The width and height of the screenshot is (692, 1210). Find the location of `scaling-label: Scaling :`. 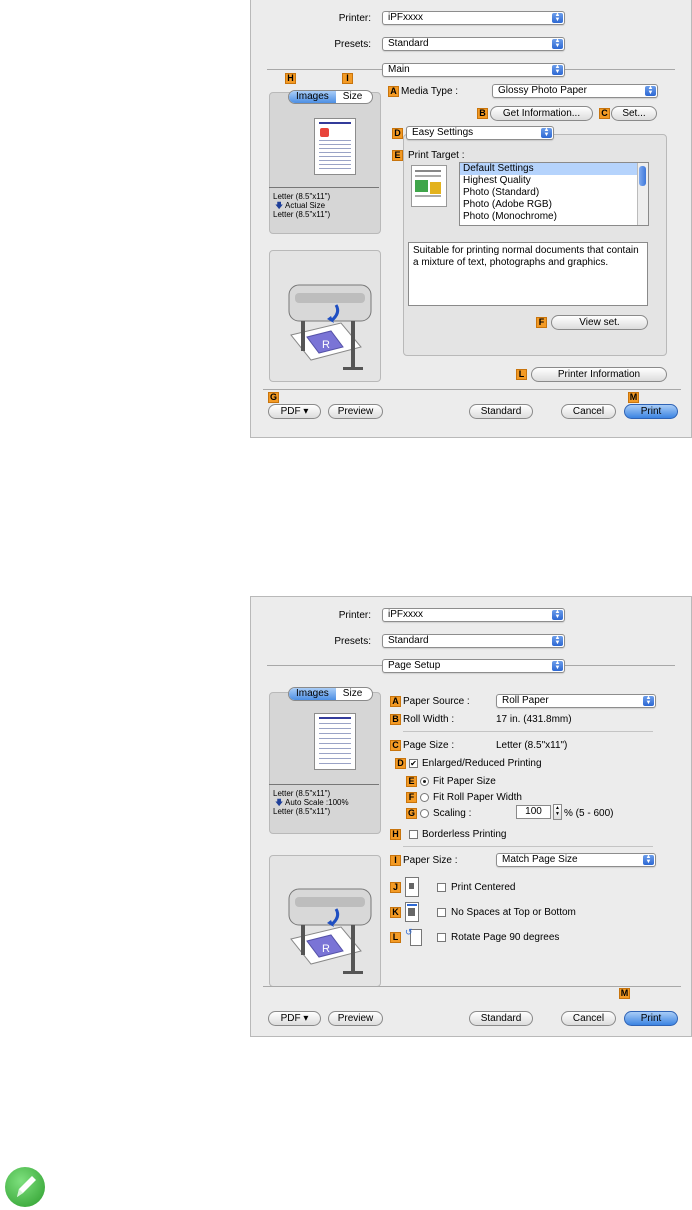

scaling-label: Scaling : is located at coordinates (452, 813).